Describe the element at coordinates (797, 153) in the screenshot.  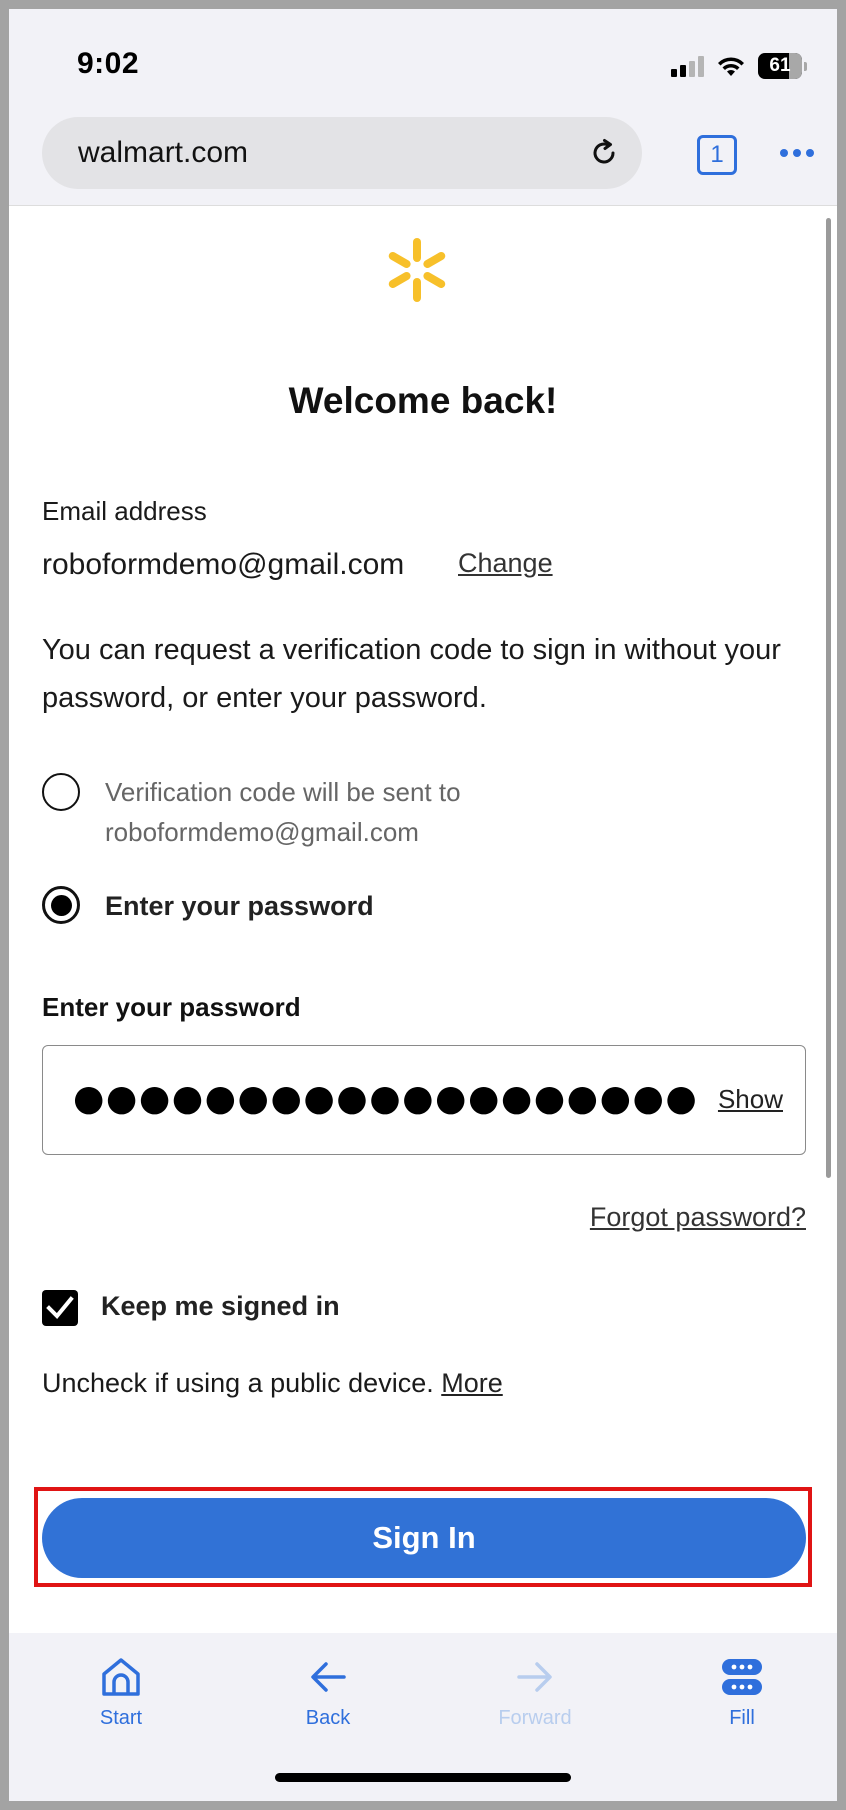
I see `more-options-icon` at that location.